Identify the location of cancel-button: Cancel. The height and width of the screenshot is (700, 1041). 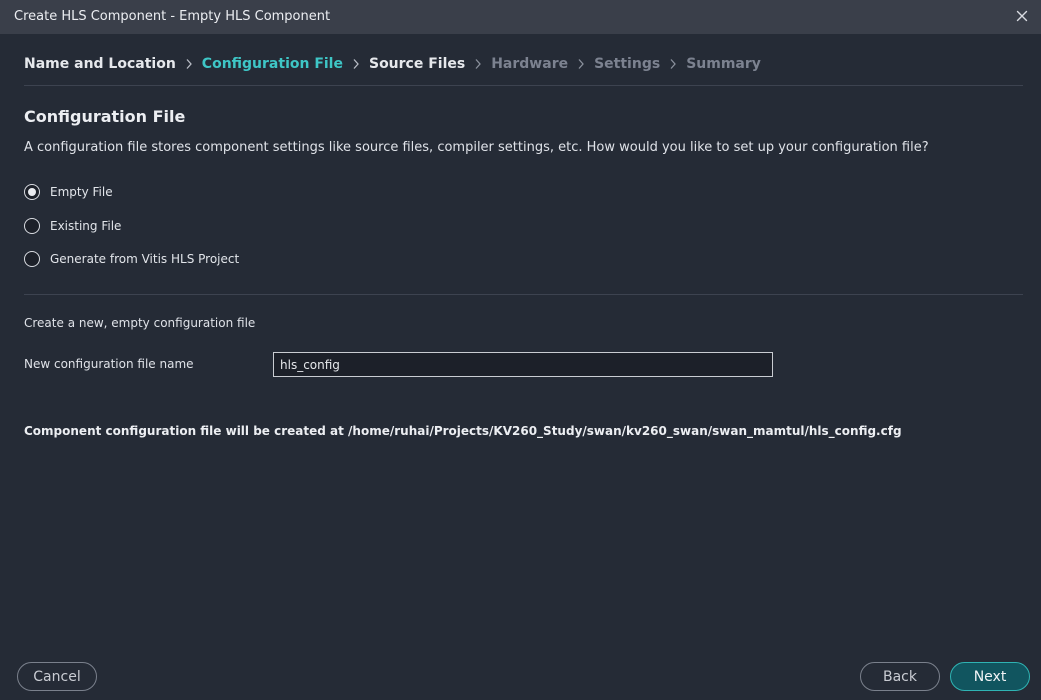
(57, 676).